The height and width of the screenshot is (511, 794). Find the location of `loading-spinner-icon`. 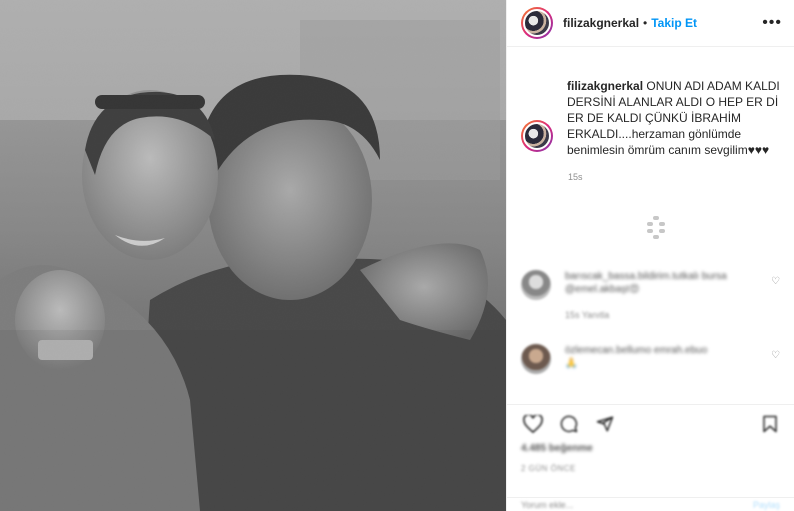

loading-spinner-icon is located at coordinates (656, 228).